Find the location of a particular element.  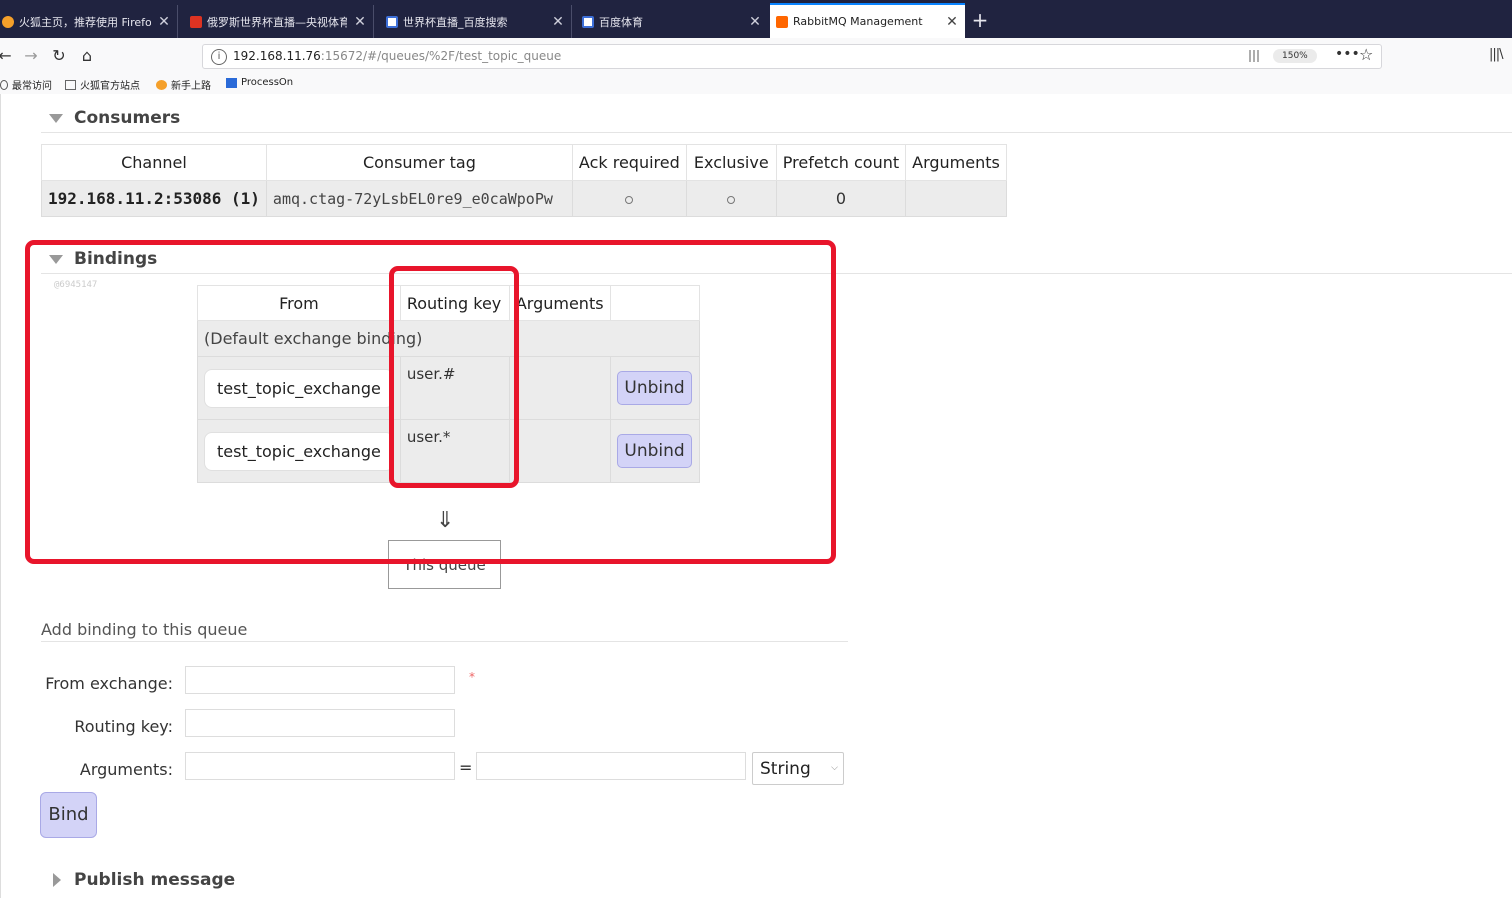

channel-link: 192.168.11.2:53086 (1) is located at coordinates (154, 198).